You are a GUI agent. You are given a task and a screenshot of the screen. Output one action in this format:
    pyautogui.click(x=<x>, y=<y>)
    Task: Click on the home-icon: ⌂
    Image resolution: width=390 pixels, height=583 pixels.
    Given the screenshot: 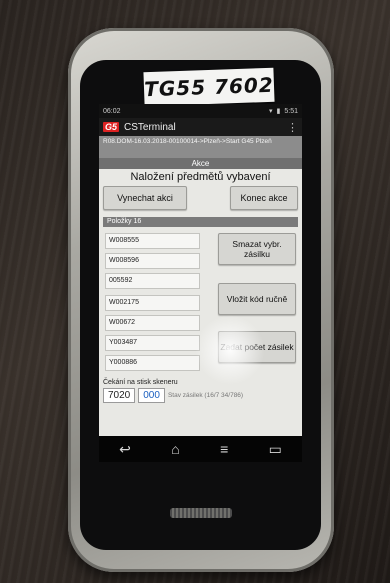 What is the action you would take?
    pyautogui.click(x=175, y=449)
    